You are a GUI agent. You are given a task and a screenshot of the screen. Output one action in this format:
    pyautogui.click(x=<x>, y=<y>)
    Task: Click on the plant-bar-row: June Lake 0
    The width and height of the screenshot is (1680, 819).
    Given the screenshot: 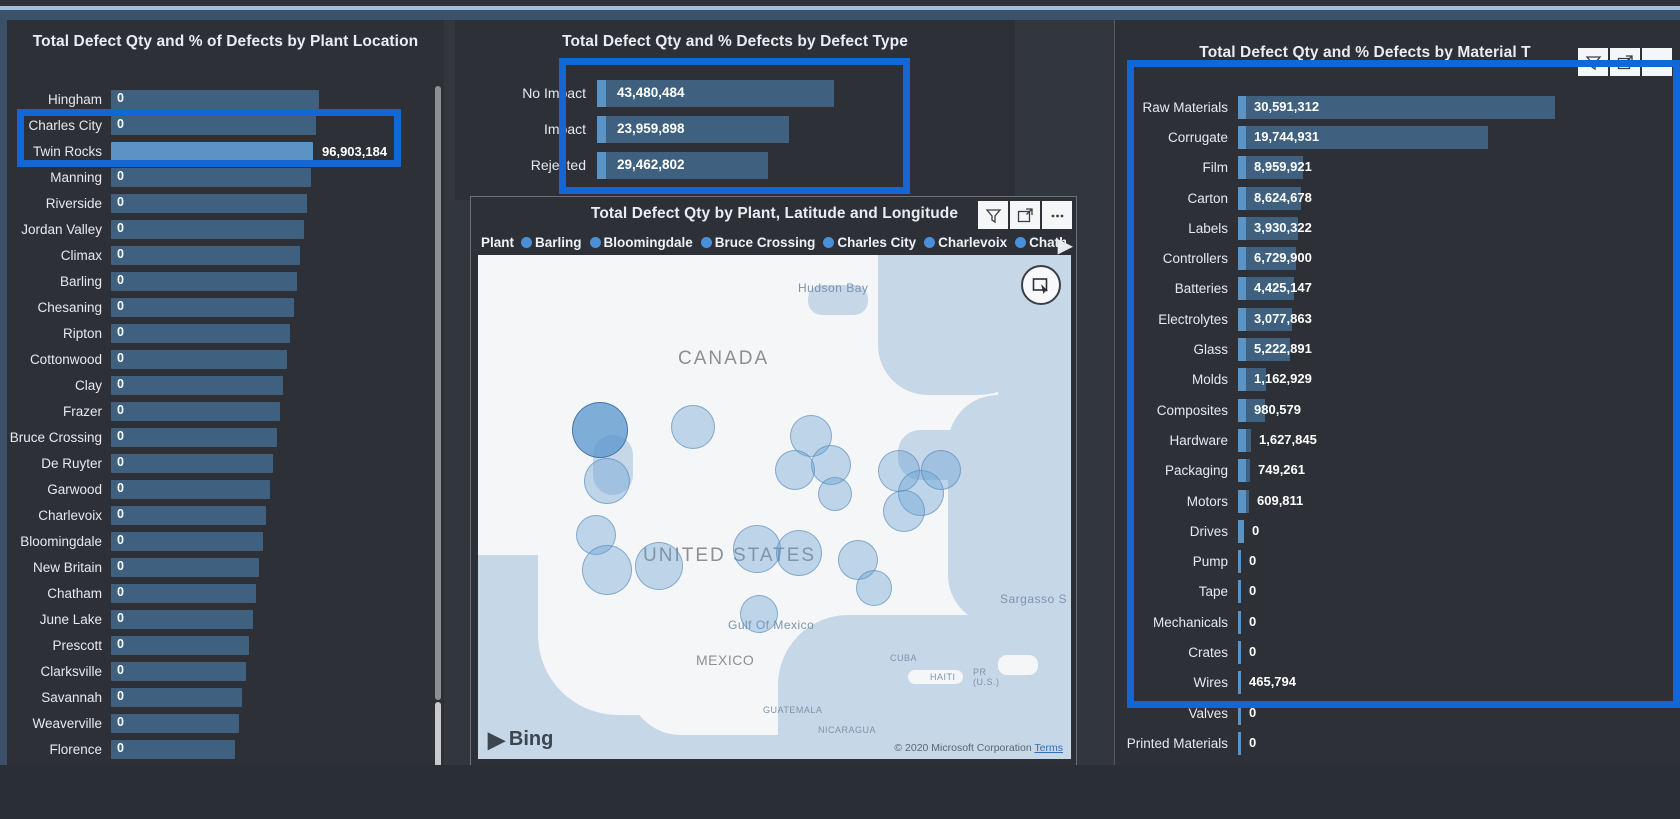 What is the action you would take?
    pyautogui.click(x=217, y=619)
    